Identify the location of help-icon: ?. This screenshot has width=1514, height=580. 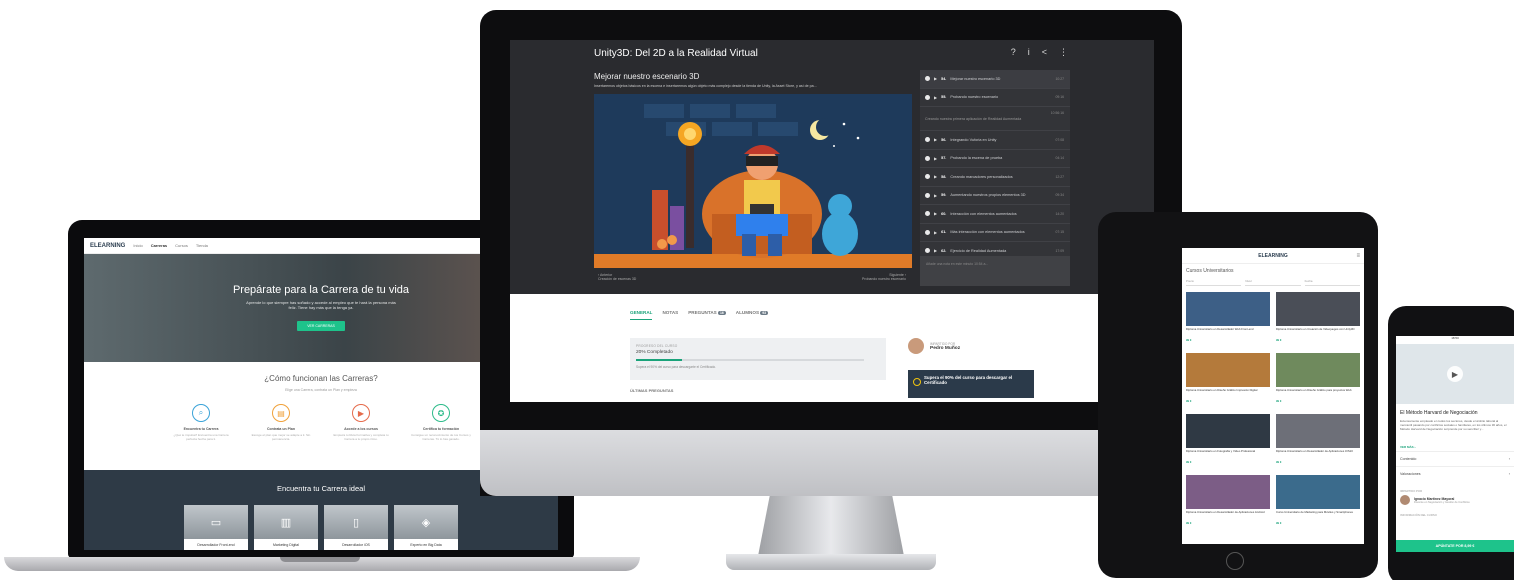
(1013, 52).